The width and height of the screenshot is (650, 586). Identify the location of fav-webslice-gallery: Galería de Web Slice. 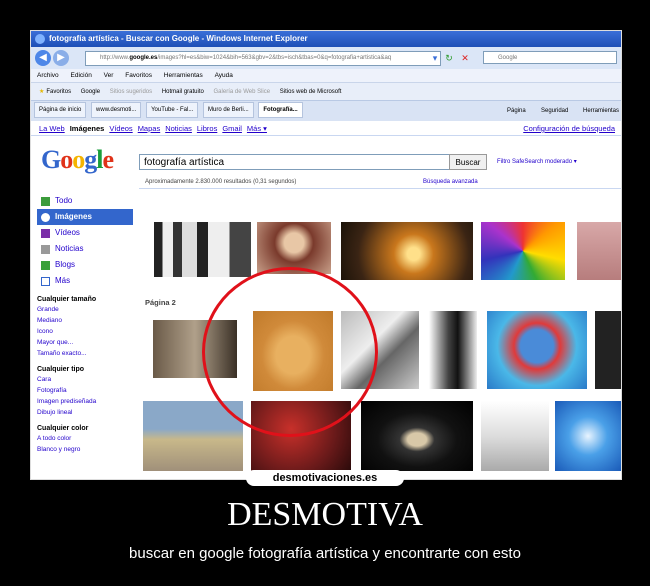
(242, 92).